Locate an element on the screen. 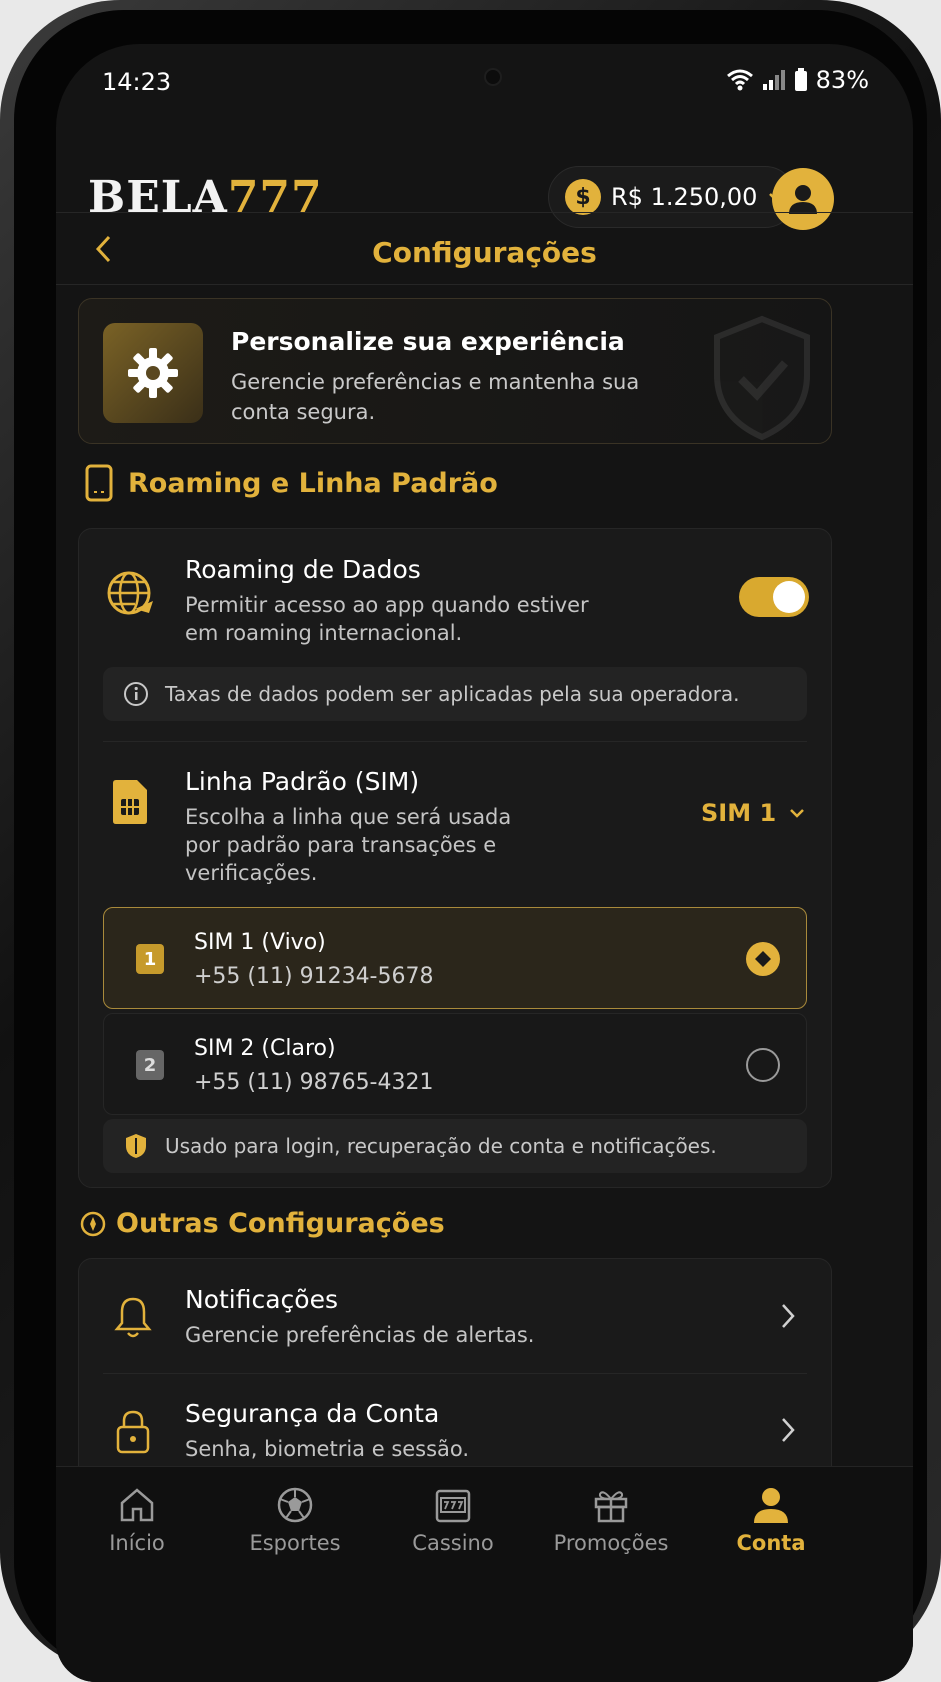 The image size is (941, 1682). roaming-section-label: Roaming e Linha Padrão is located at coordinates (313, 483).